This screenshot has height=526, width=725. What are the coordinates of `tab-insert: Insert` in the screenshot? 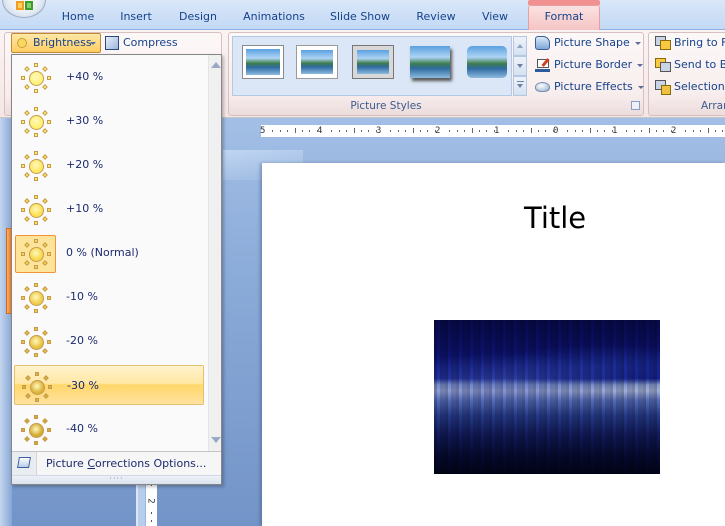 It's located at (136, 19).